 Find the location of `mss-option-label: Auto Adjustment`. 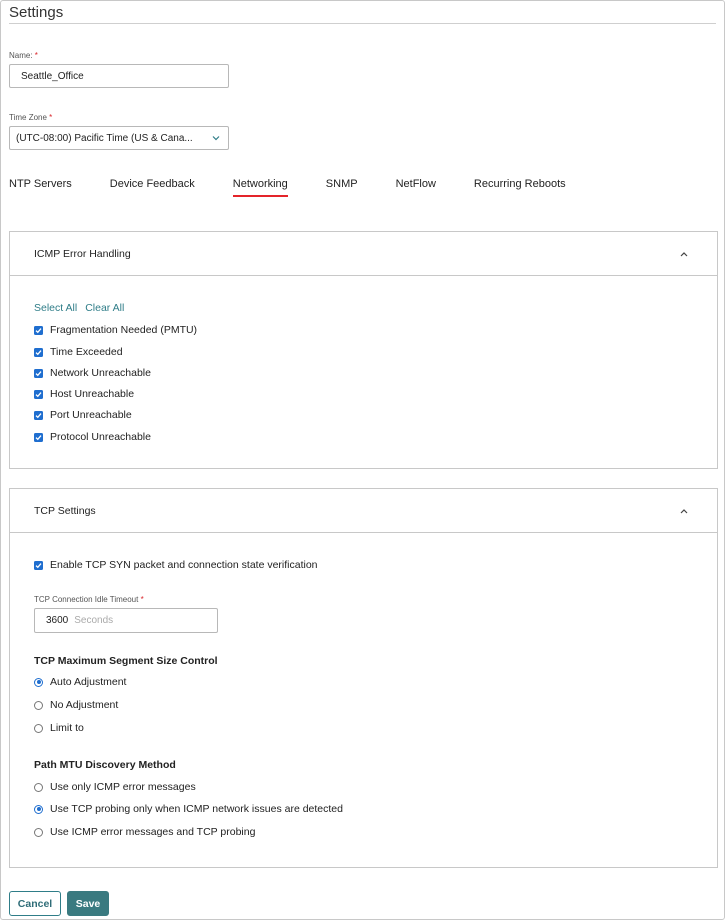

mss-option-label: Auto Adjustment is located at coordinates (88, 682).